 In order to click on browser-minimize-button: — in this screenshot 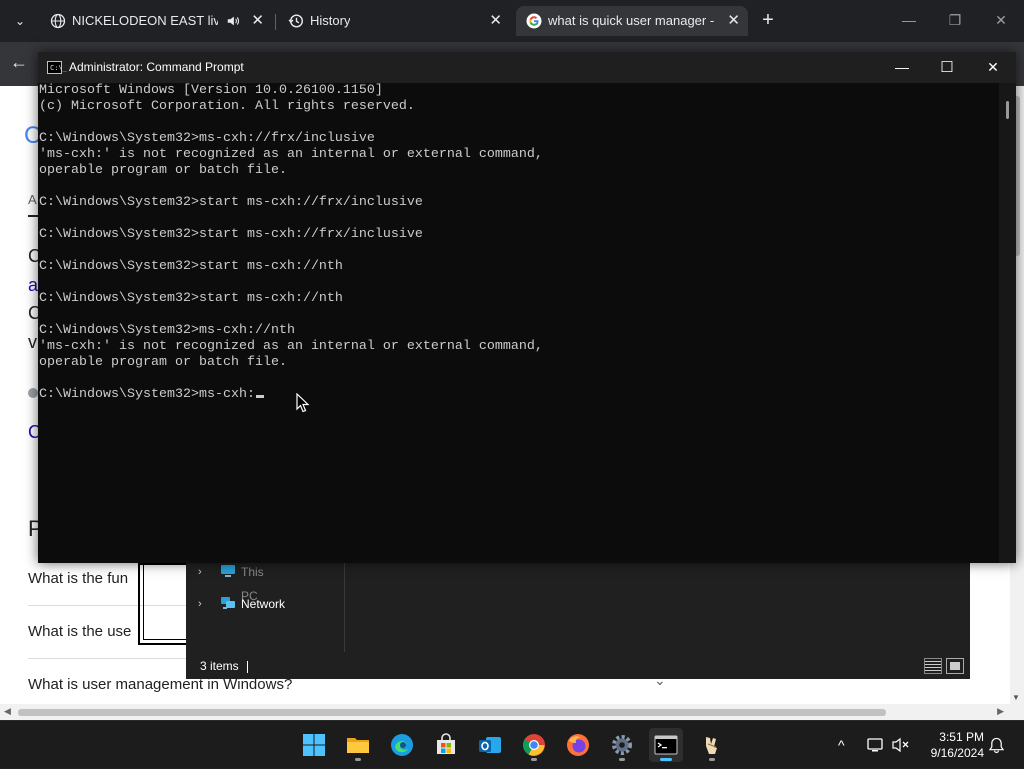, I will do `click(909, 20)`.